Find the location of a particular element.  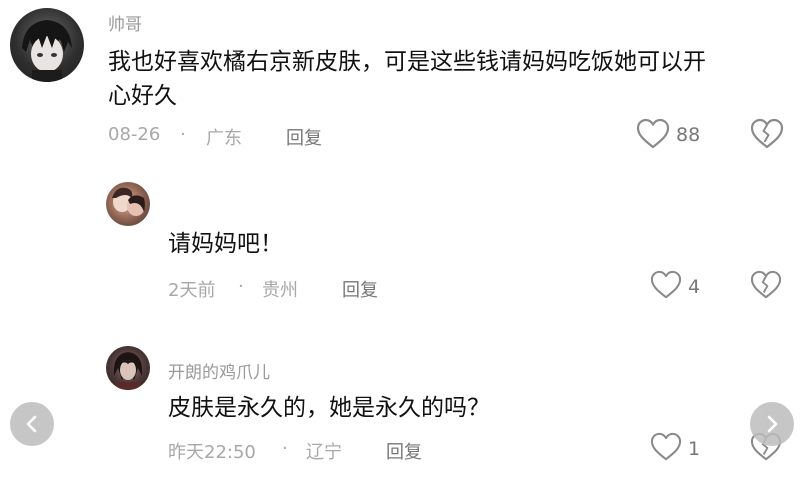

comment-username: 开朗的鸡爪儿 is located at coordinates (219, 370).